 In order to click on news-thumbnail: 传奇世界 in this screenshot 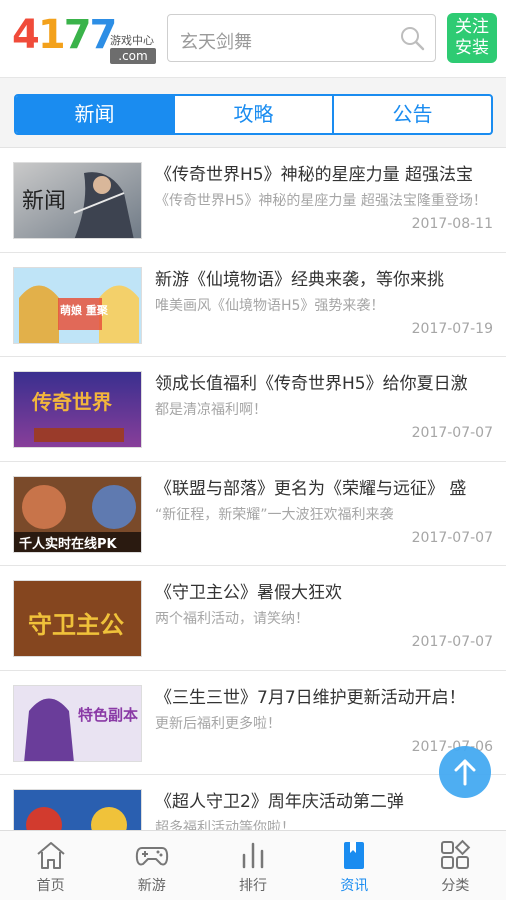, I will do `click(77, 409)`.